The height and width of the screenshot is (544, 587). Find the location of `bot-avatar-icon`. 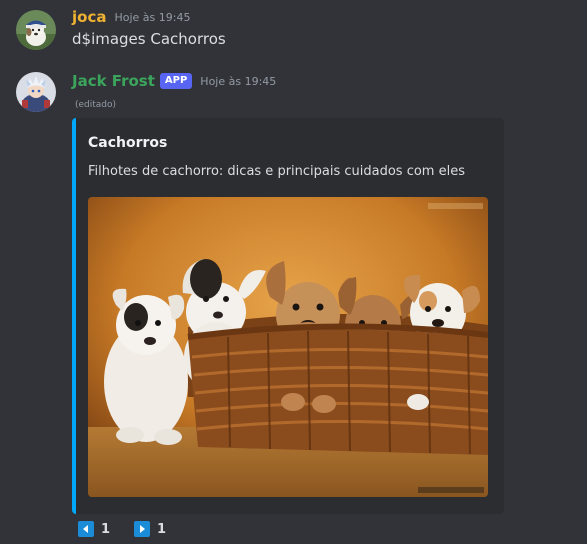

bot-avatar-icon is located at coordinates (36, 92).